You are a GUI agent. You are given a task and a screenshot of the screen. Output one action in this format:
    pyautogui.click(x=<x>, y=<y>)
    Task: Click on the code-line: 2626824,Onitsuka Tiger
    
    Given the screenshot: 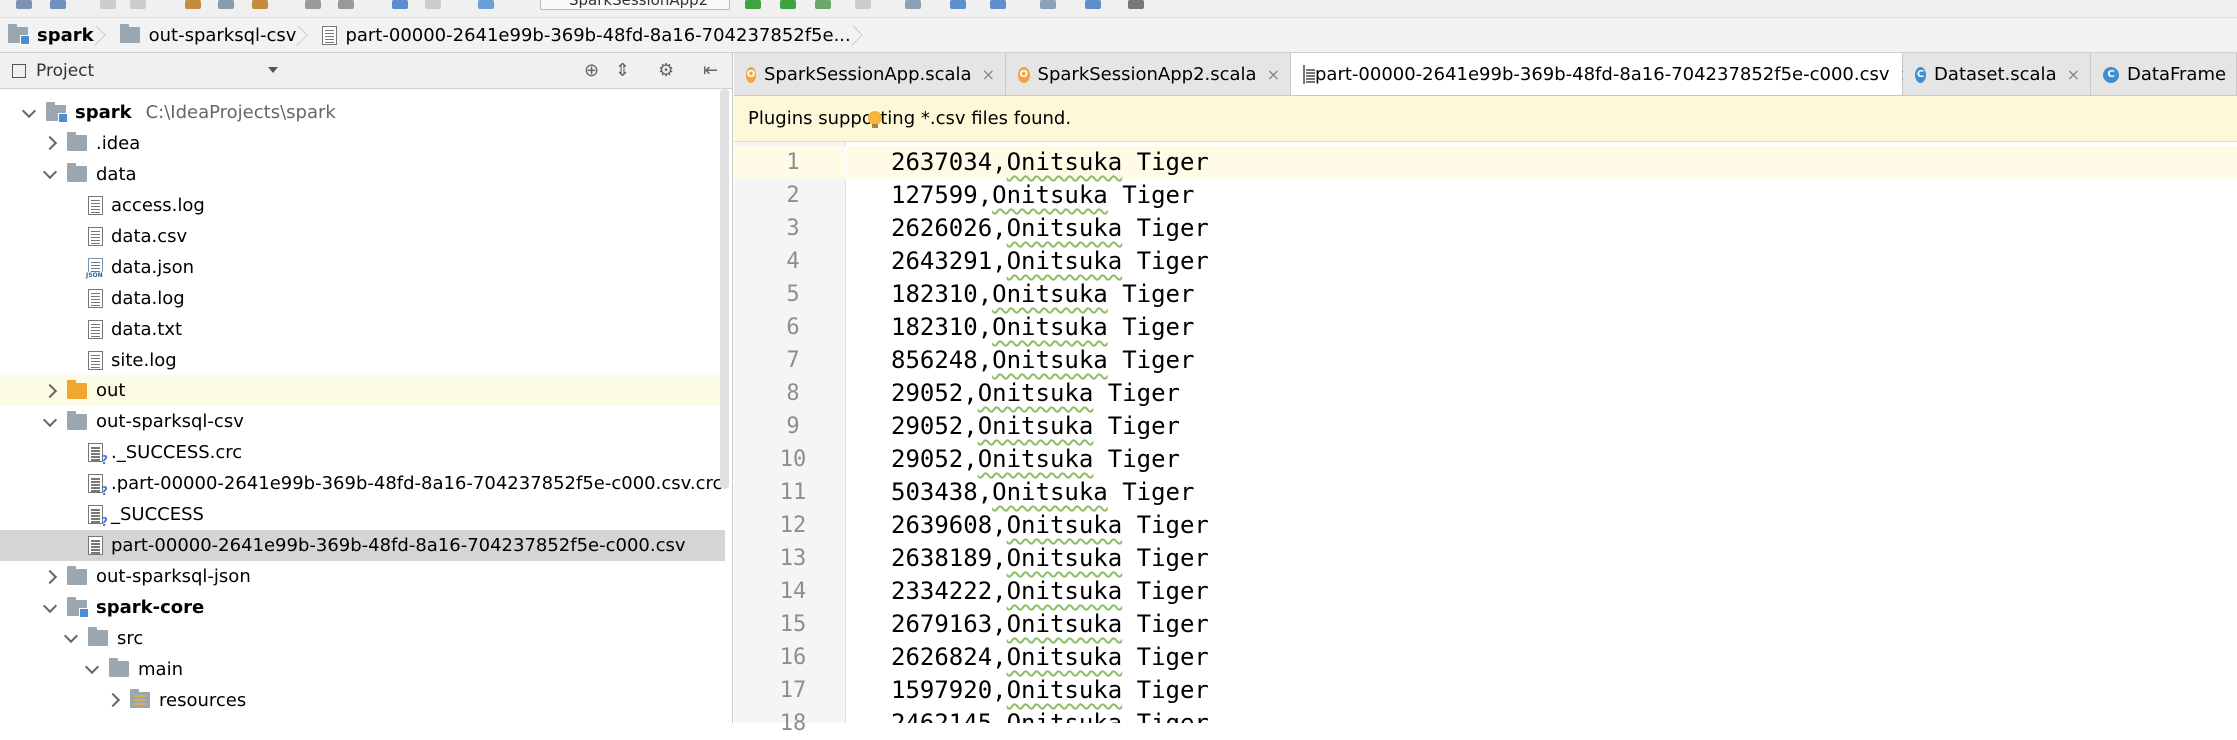 What is the action you would take?
    pyautogui.click(x=1542, y=657)
    